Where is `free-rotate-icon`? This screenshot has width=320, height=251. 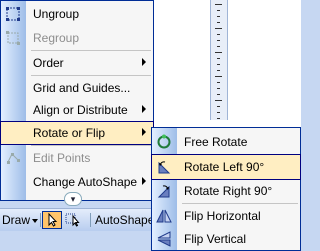
free-rotate-icon is located at coordinates (164, 142).